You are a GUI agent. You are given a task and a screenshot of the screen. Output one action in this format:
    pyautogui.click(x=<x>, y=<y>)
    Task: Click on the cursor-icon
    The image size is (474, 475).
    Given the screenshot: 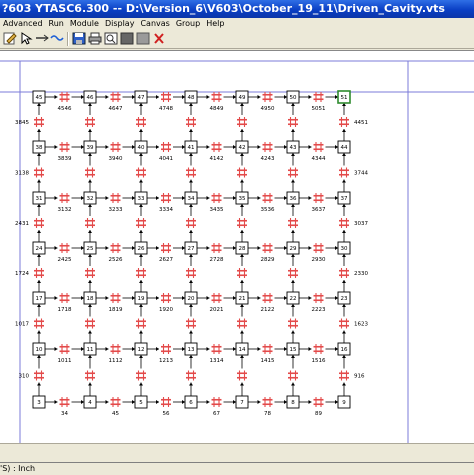 What is the action you would take?
    pyautogui.click(x=26, y=38)
    